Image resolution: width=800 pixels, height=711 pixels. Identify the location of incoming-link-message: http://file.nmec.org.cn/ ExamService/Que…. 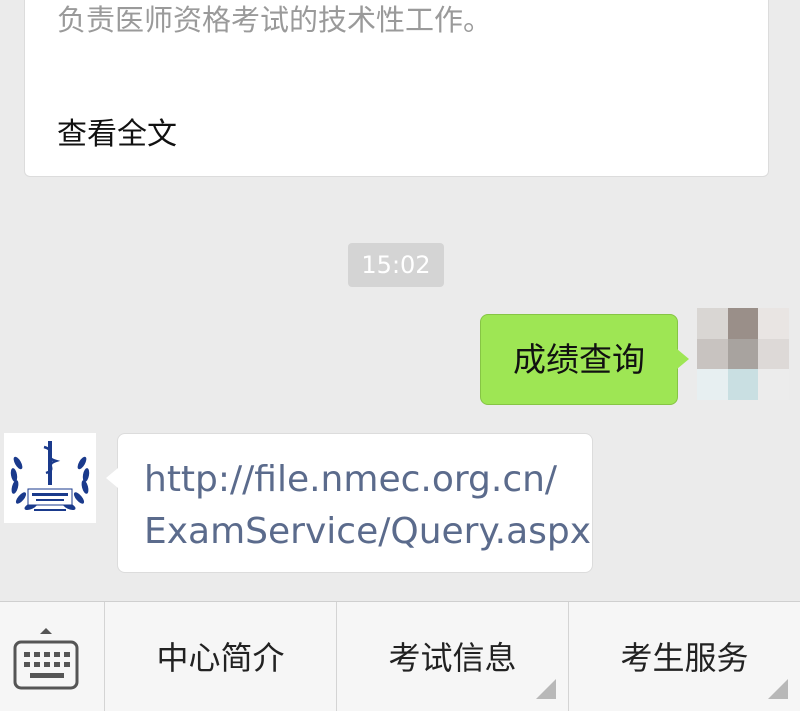
(349, 503).